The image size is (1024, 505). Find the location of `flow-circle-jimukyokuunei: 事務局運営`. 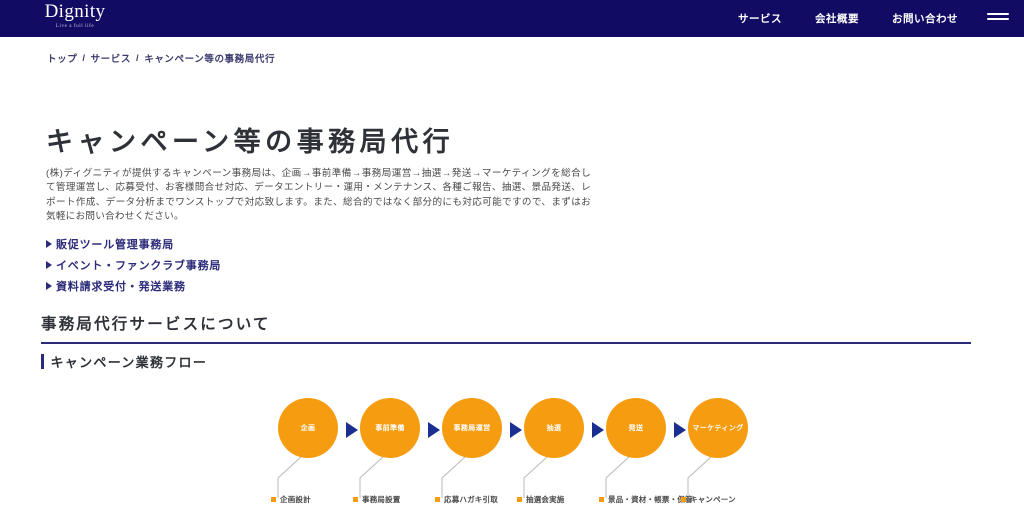

flow-circle-jimukyokuunei: 事務局運営 is located at coordinates (472, 428).